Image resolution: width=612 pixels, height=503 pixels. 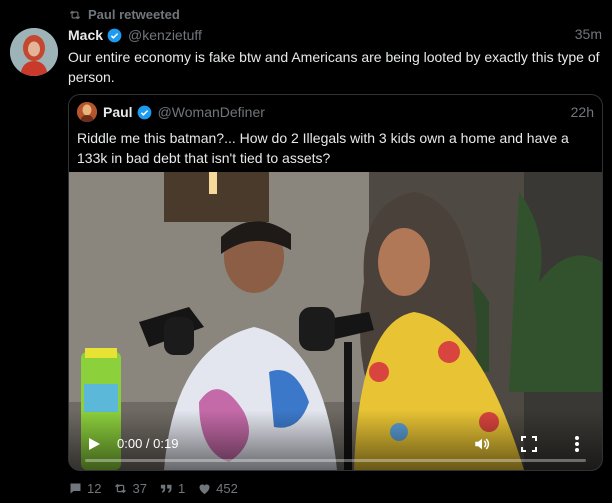 I want to click on quote-count: 1, so click(x=181, y=488).